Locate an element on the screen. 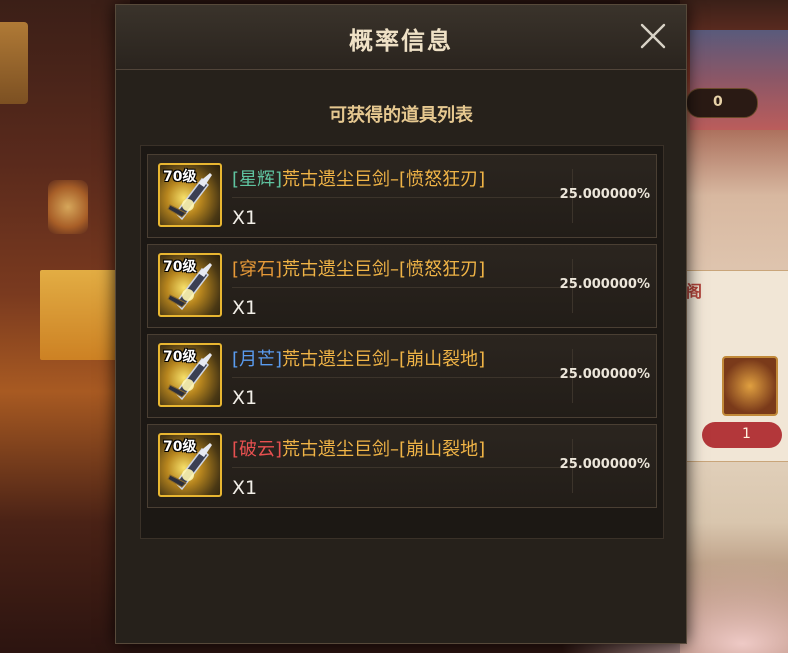 The image size is (788, 653). close-x-icon is located at coordinates (653, 36).